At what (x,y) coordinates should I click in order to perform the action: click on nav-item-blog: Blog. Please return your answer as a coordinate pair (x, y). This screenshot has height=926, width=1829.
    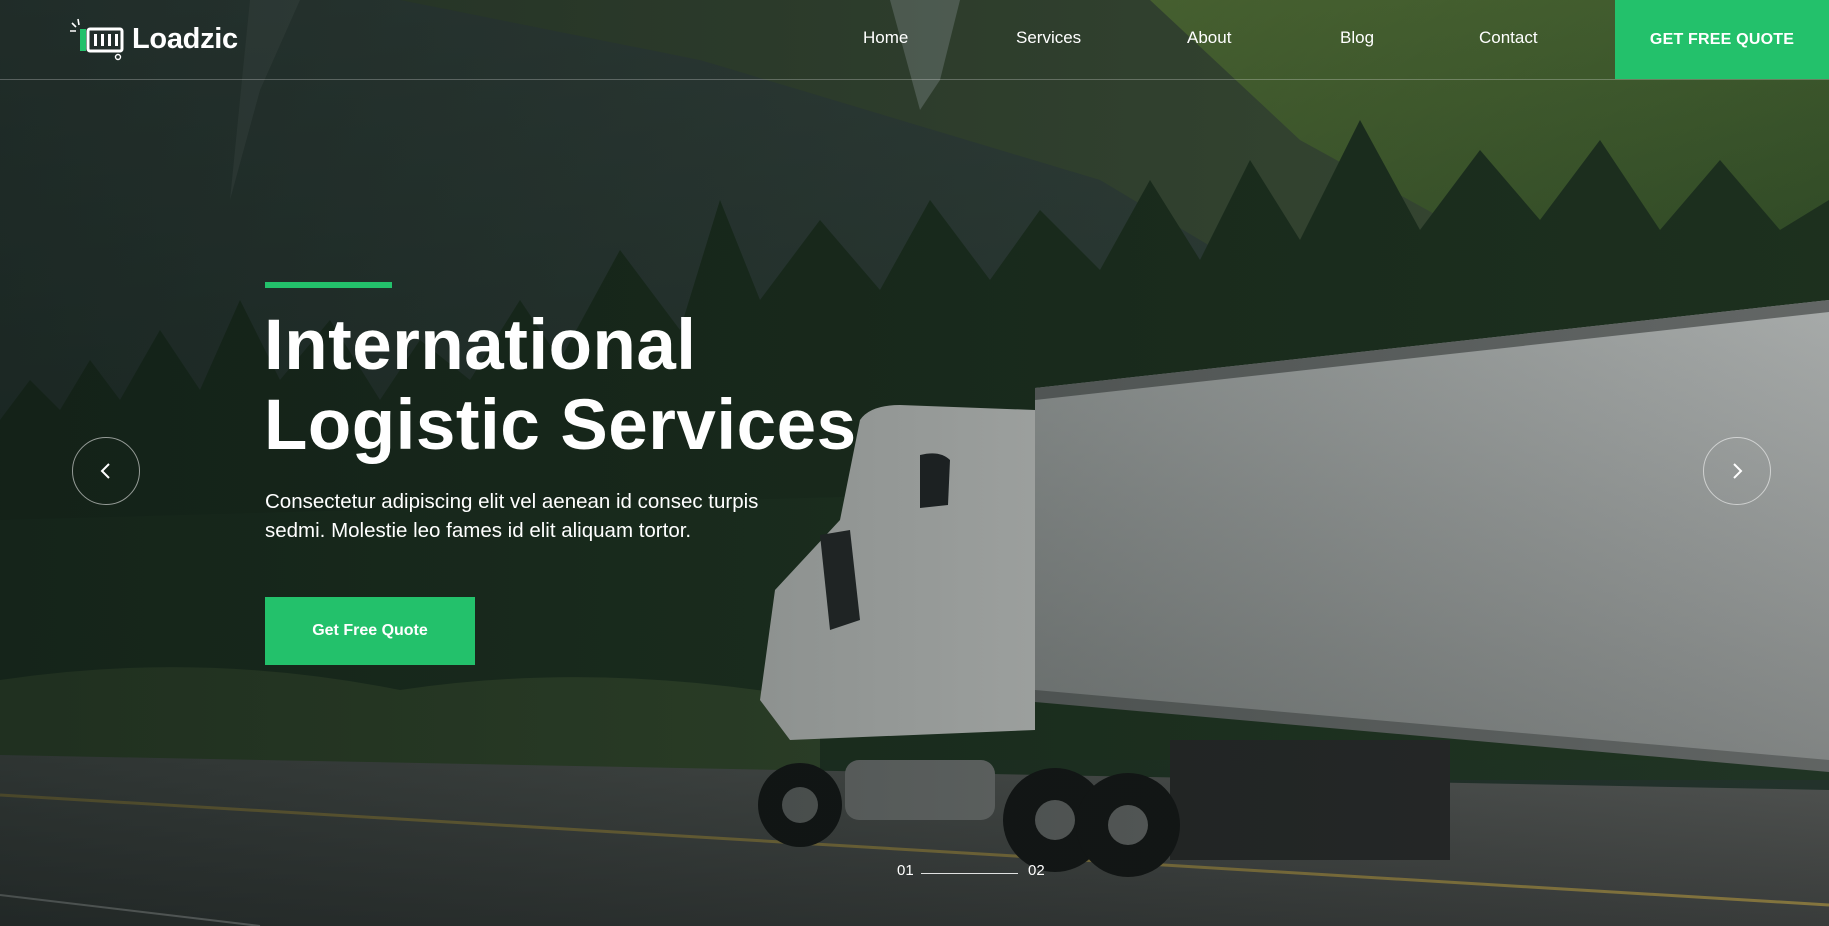
    Looking at the image, I should click on (1357, 38).